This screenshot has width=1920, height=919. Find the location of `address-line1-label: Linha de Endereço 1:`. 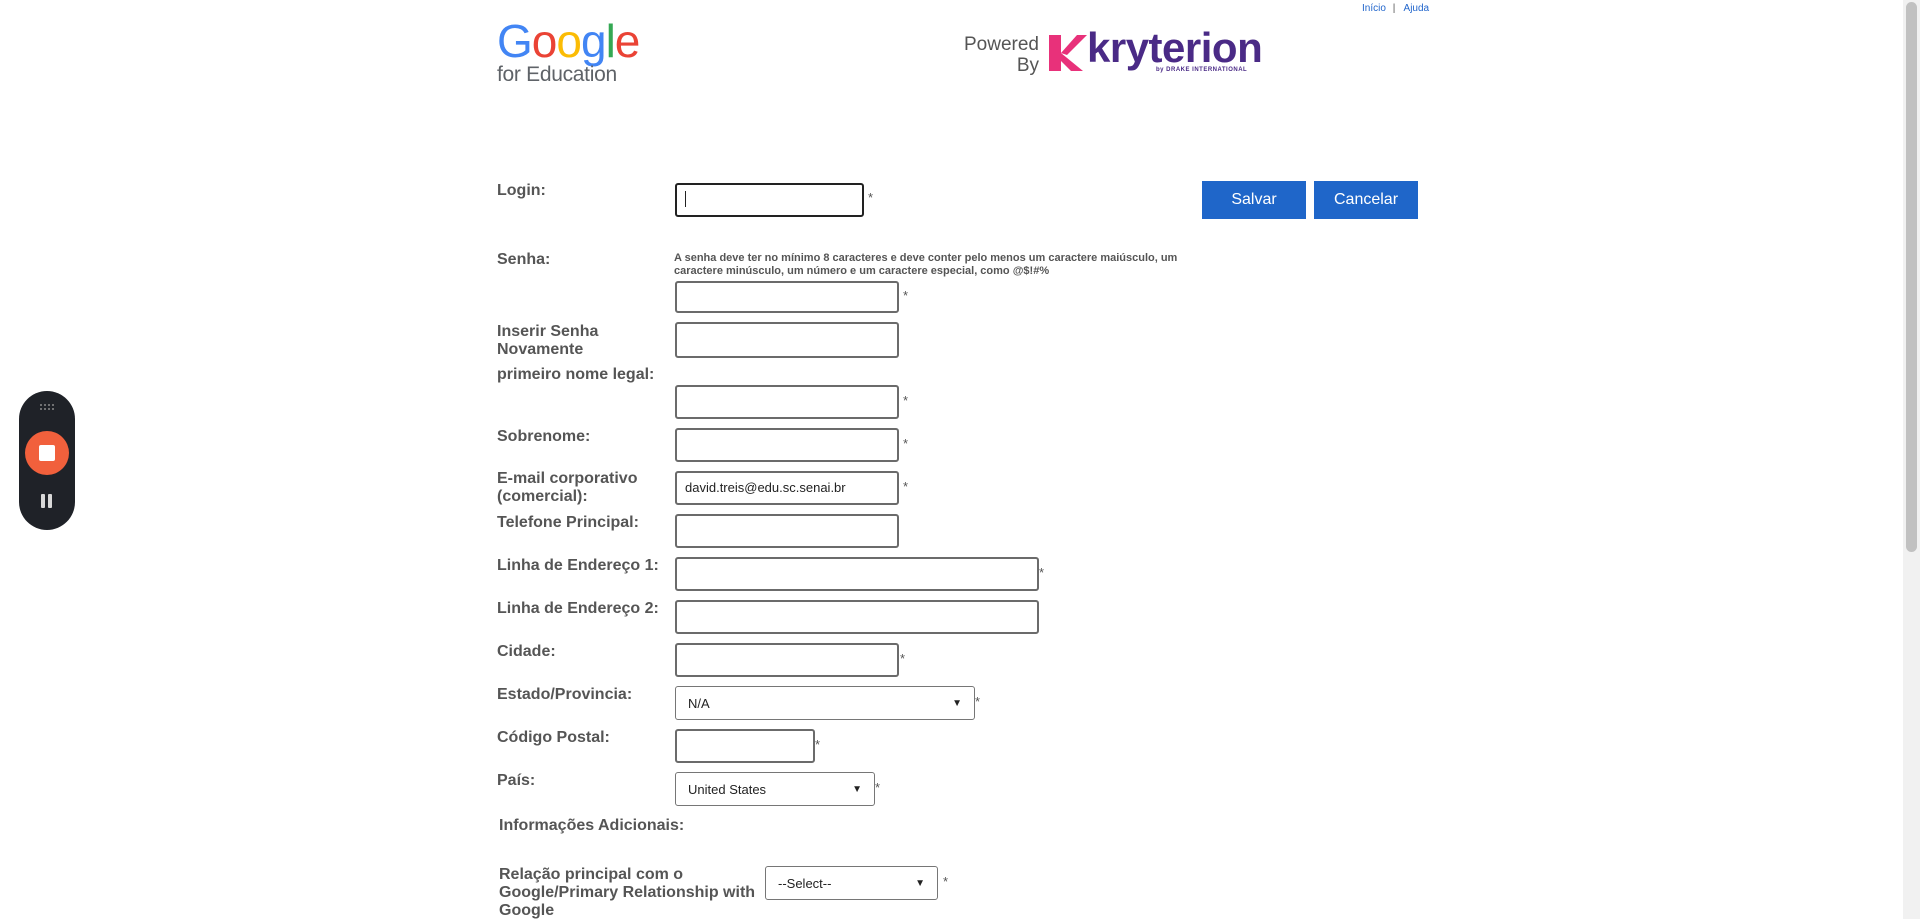

address-line1-label: Linha de Endereço 1: is located at coordinates (578, 565).